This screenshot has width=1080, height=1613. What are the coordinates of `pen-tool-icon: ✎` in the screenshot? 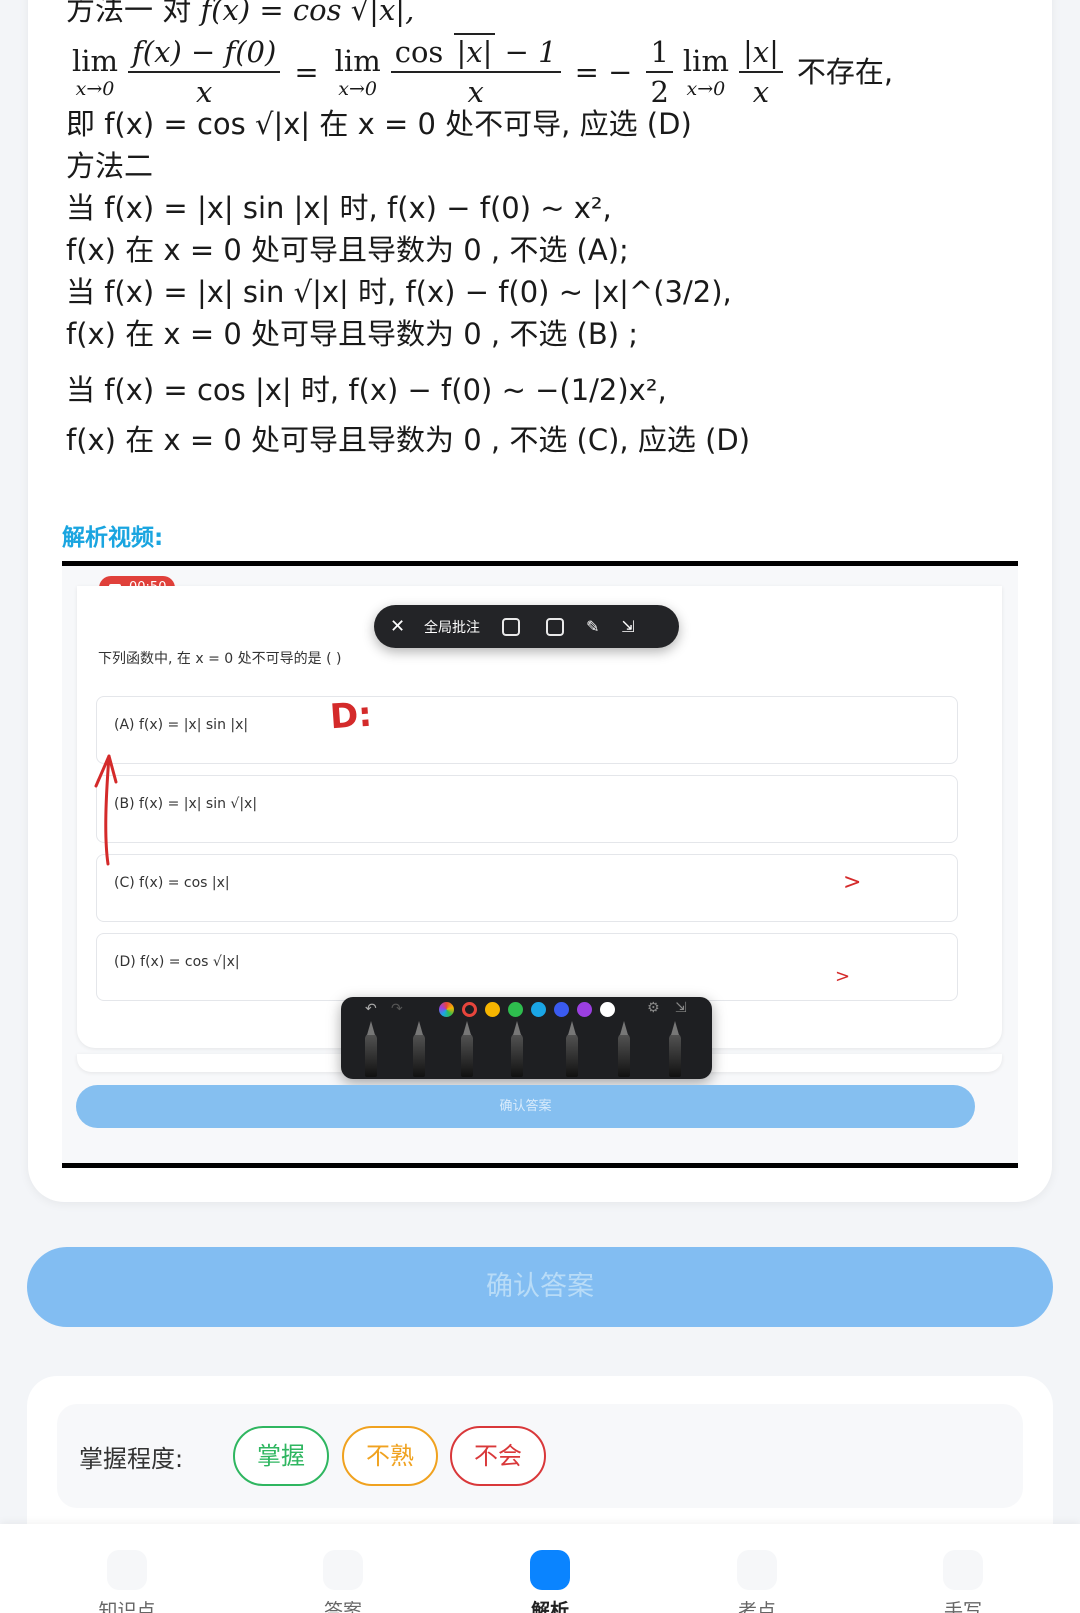 It's located at (592, 626).